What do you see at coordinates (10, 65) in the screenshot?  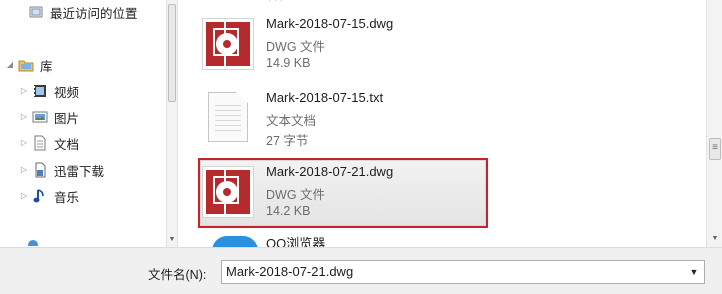 I see `expanded-arrow-icon: ◢` at bounding box center [10, 65].